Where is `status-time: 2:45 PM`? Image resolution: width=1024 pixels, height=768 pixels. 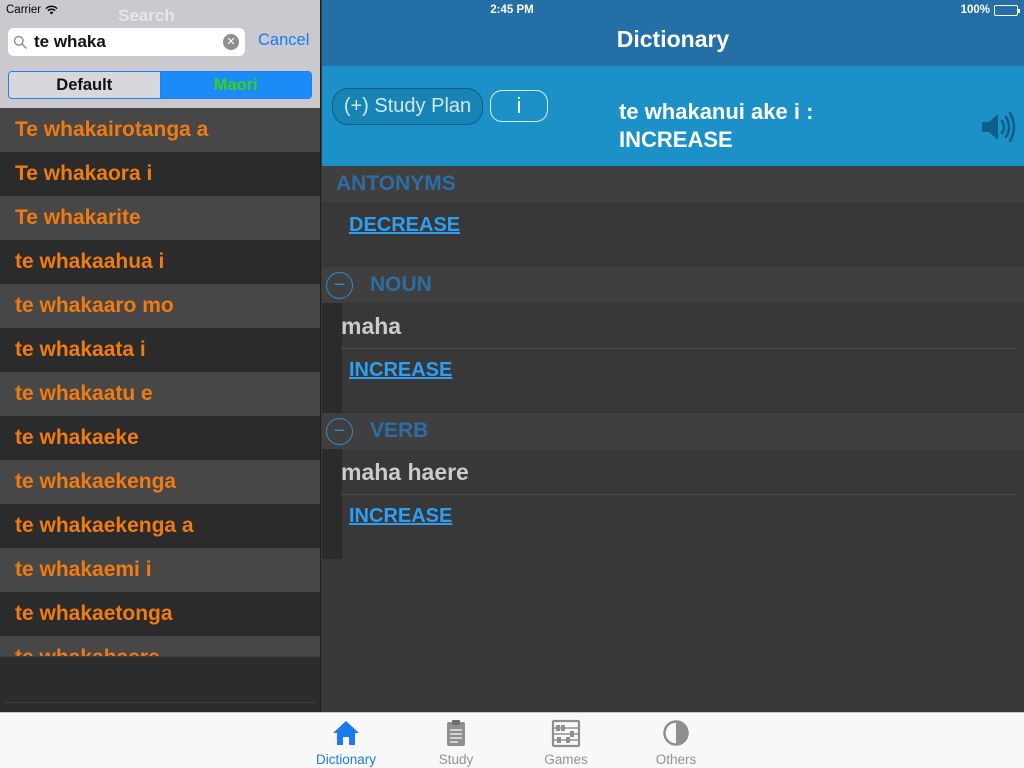 status-time: 2:45 PM is located at coordinates (512, 10).